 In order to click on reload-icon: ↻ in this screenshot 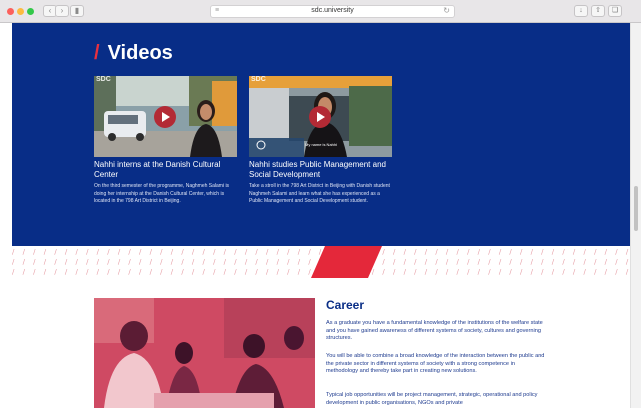, I will do `click(446, 10)`.